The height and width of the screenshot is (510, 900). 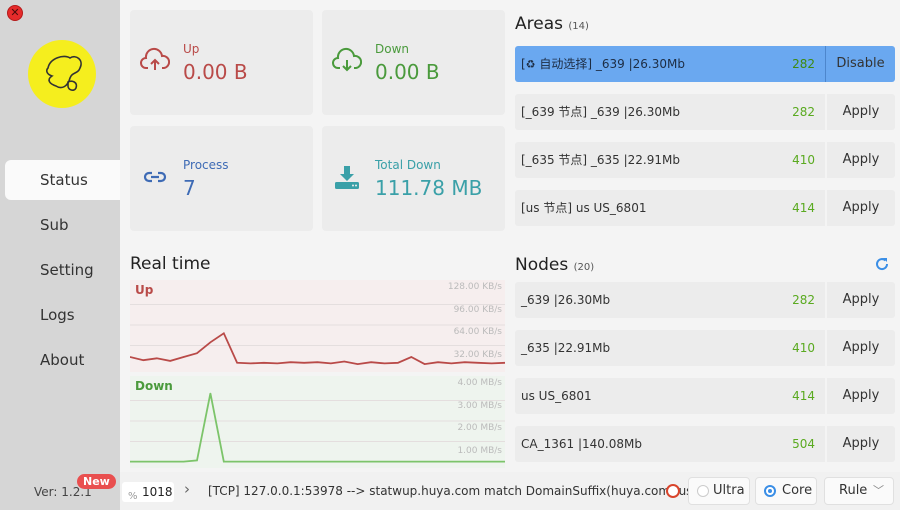 I want to click on core-toggle: Core, so click(x=786, y=491).